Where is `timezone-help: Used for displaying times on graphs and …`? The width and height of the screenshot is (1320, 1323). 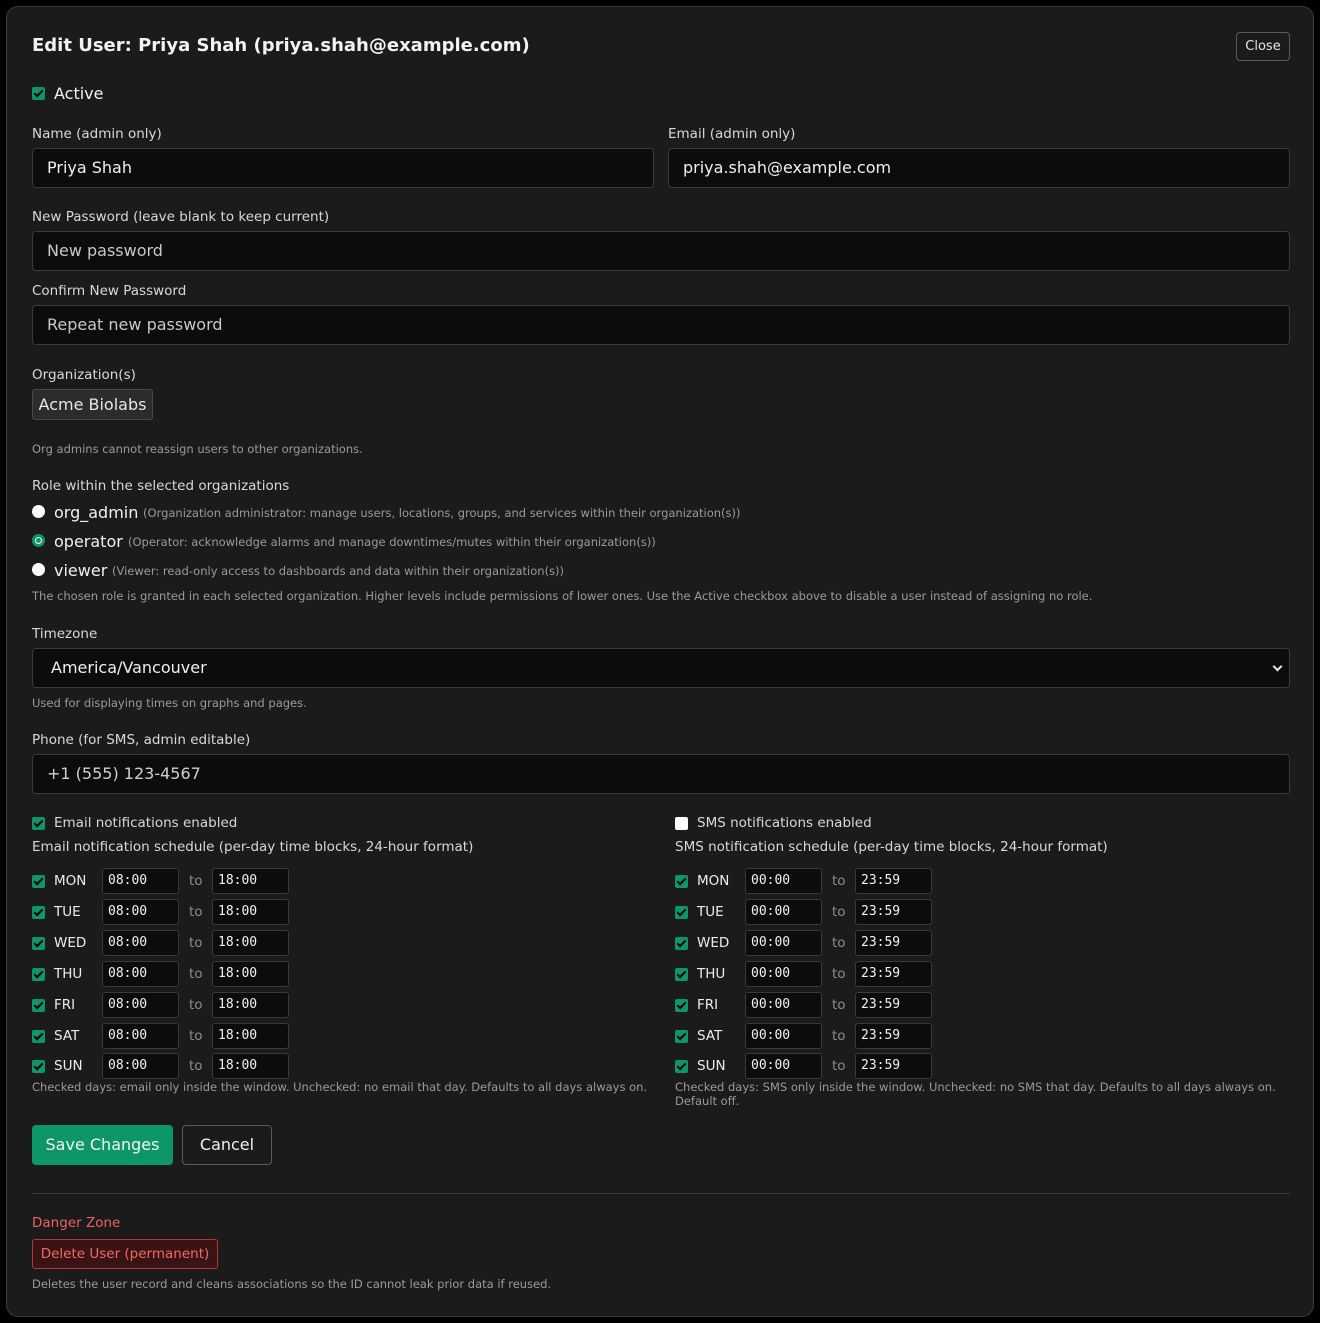 timezone-help: Used for displaying times on graphs and … is located at coordinates (169, 703).